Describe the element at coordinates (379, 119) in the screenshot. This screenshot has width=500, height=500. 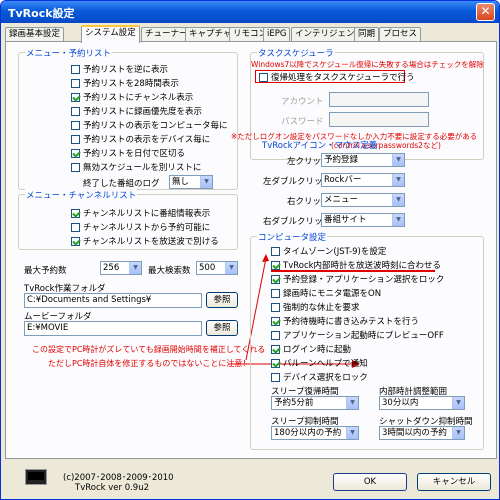
I see `password-input` at that location.